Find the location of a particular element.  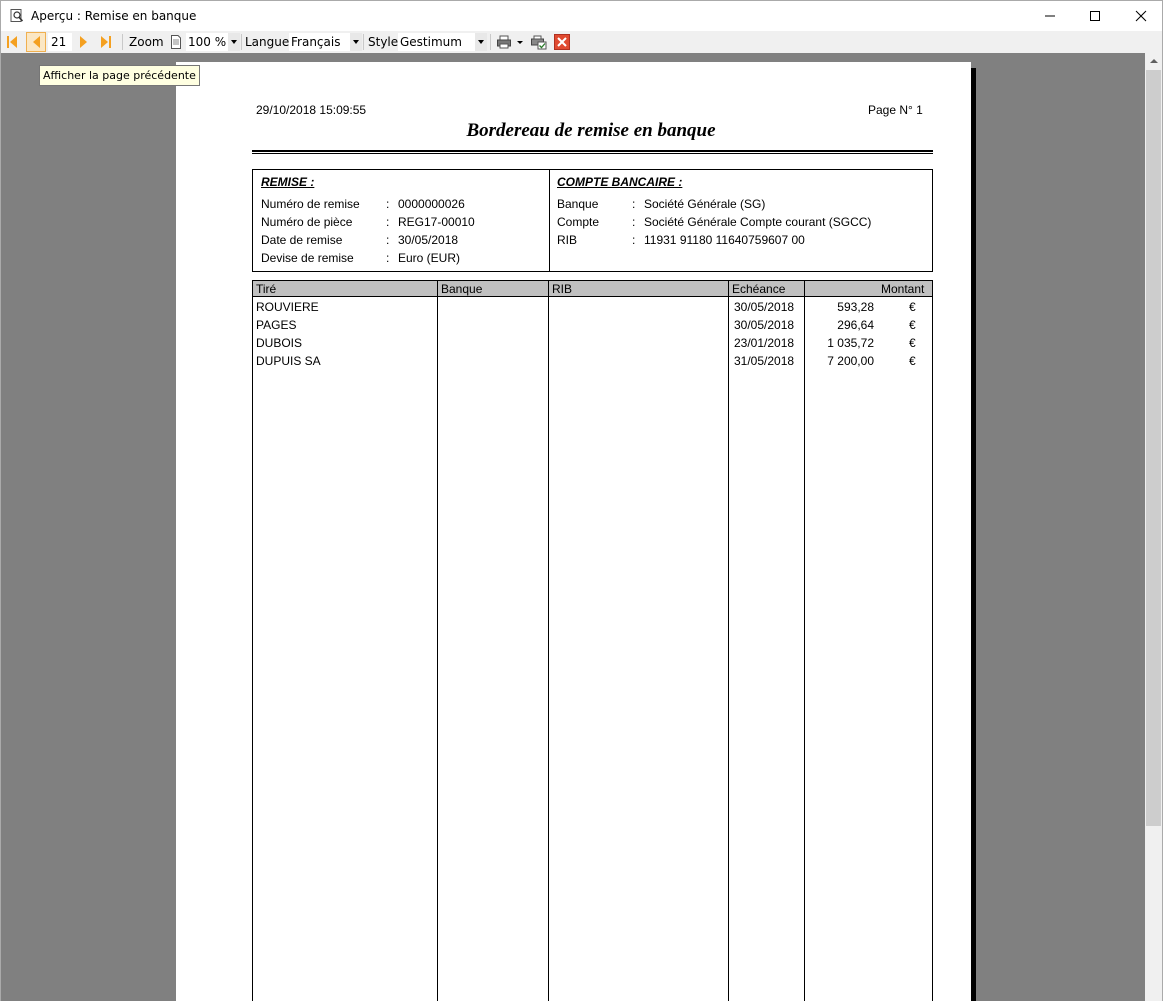

cell-tire: PAGES is located at coordinates (276, 325).